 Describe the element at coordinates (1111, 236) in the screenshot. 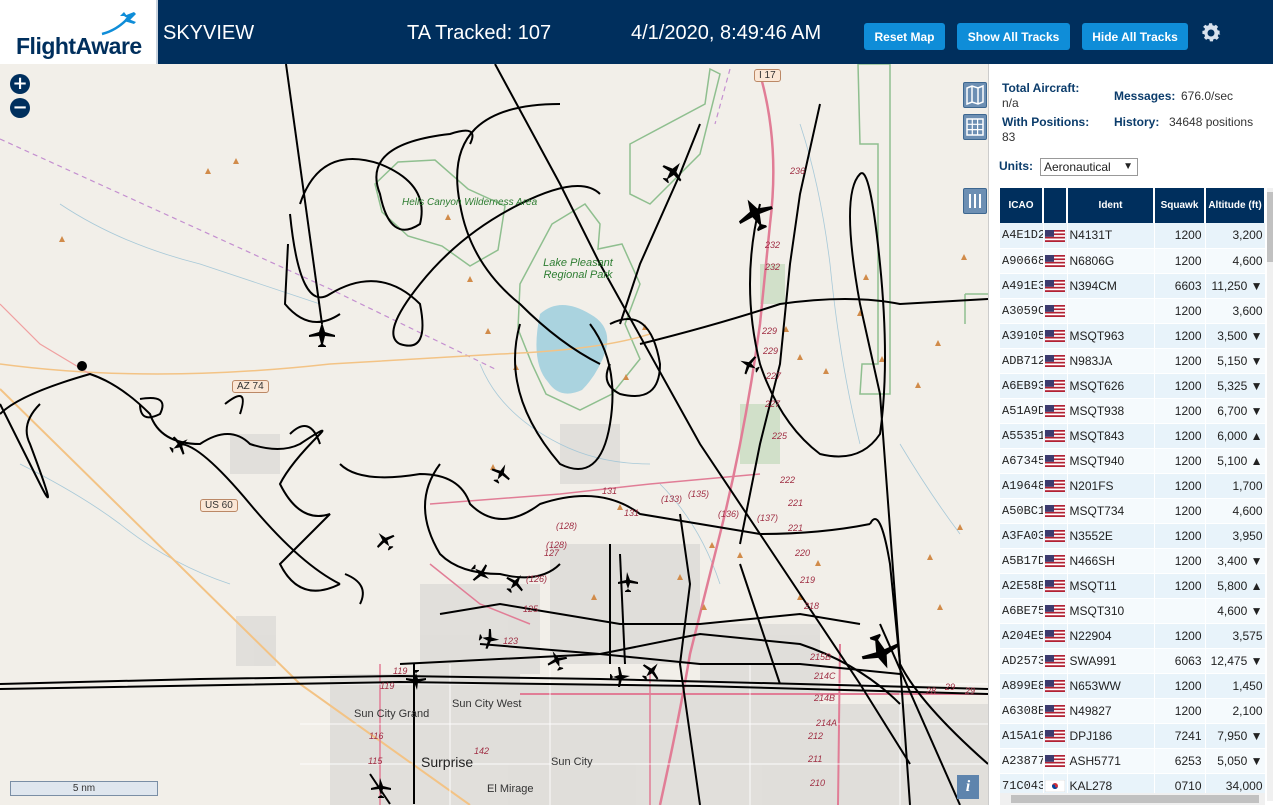

I see `aircraft-ident: N4131T` at that location.